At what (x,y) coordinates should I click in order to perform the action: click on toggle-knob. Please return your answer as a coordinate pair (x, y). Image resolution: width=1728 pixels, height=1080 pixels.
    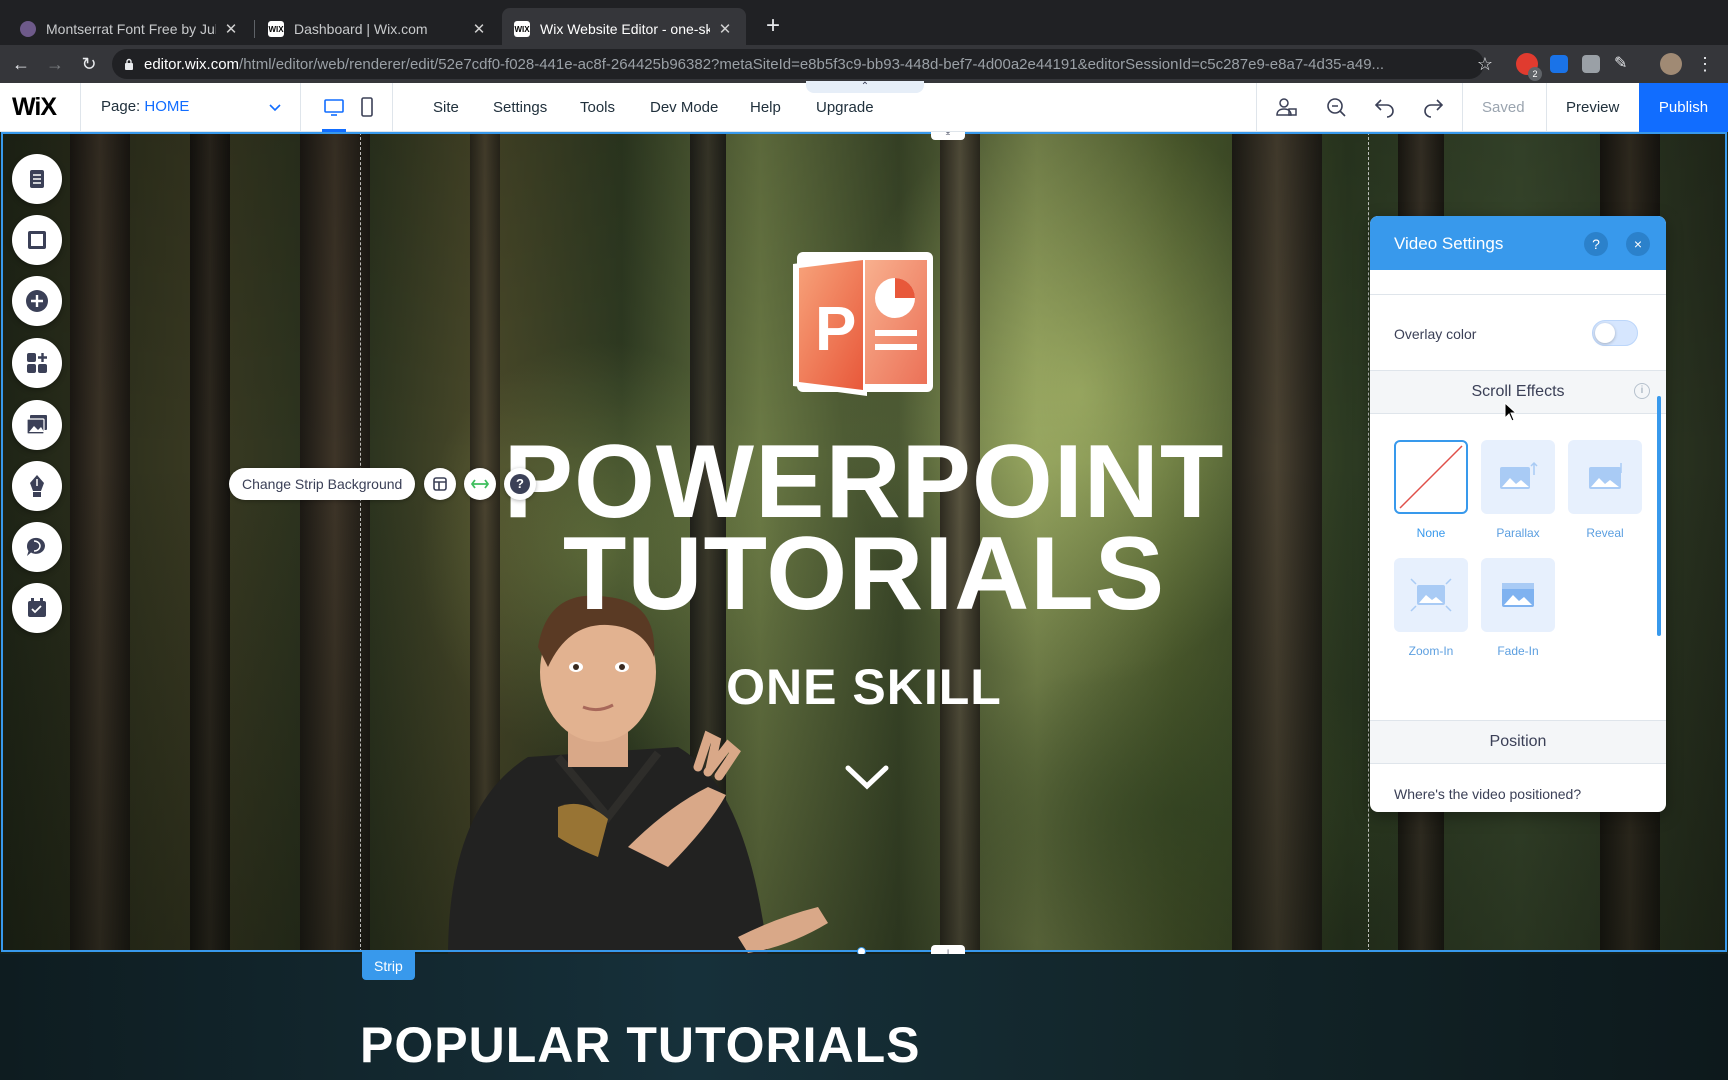
    Looking at the image, I should click on (1605, 333).